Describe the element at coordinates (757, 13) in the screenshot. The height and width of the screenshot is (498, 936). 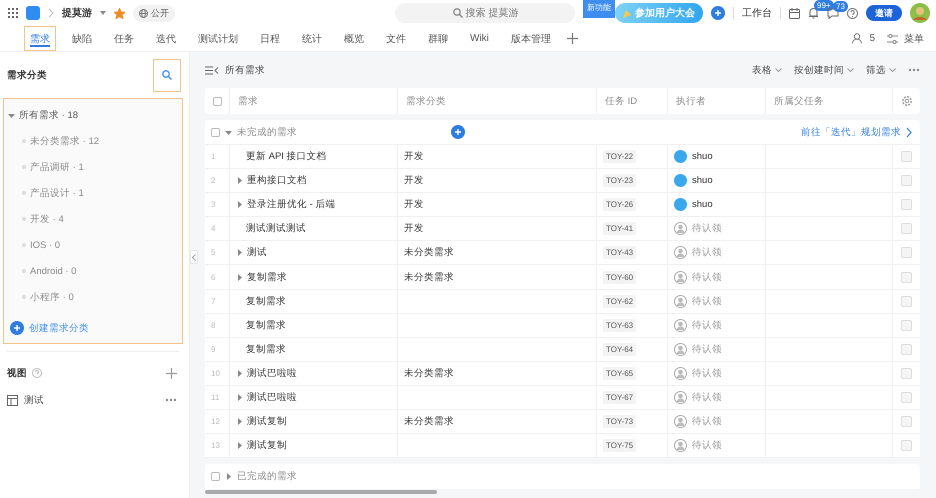
I see `workbench-link: 工作台` at that location.